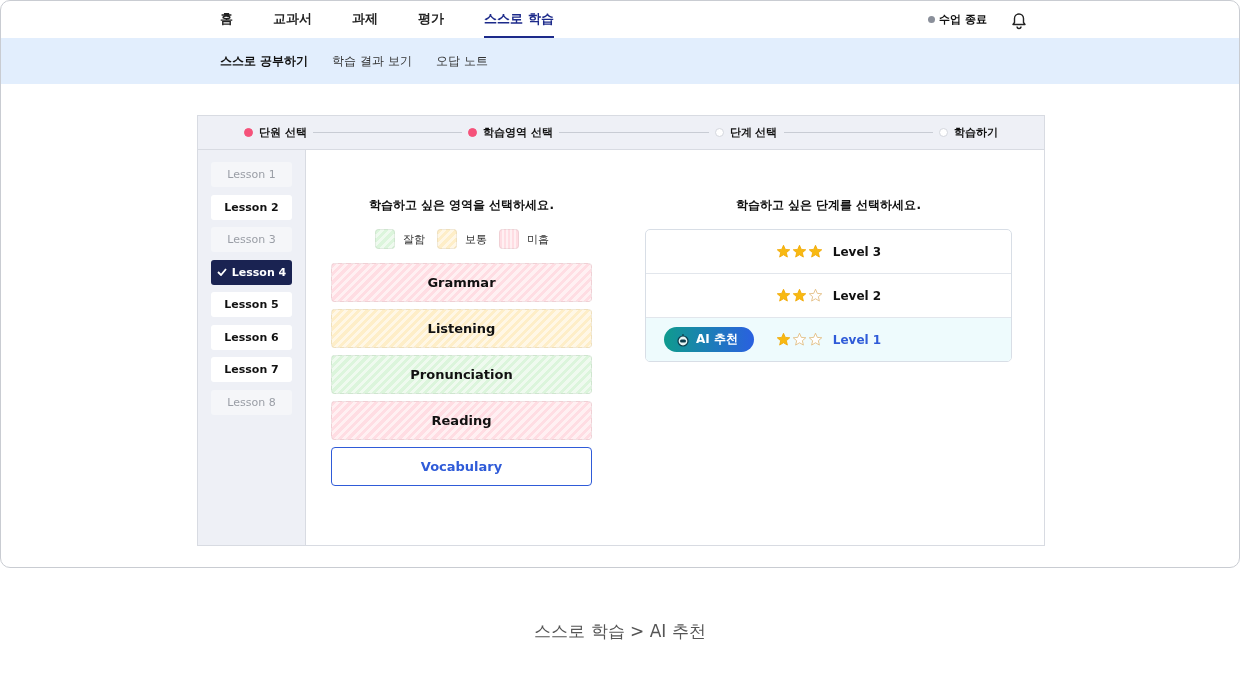  I want to click on area-button: Grammar, so click(461, 282).